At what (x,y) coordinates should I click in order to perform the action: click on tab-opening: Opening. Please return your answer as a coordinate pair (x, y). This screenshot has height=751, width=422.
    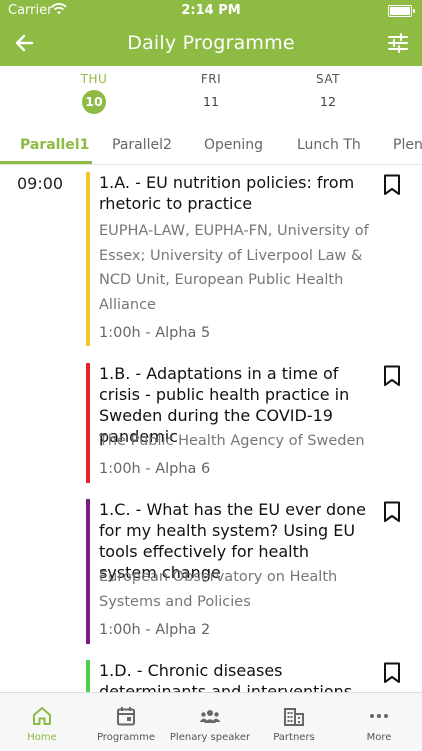
    Looking at the image, I should click on (233, 145).